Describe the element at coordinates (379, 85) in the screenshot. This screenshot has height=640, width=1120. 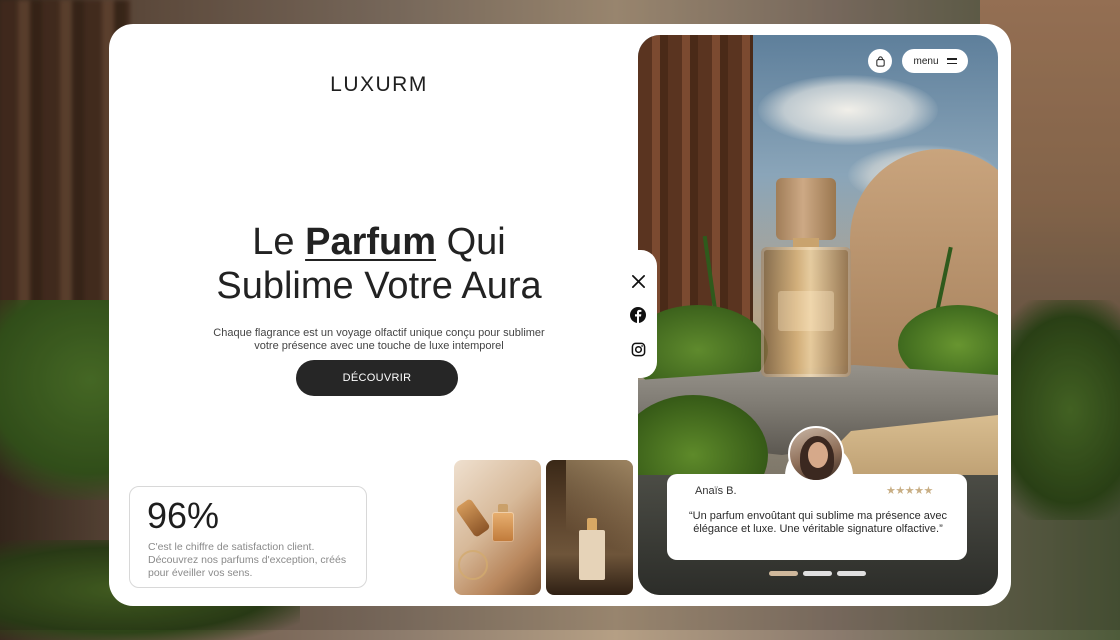
I see `brand-logo: LUXURM` at that location.